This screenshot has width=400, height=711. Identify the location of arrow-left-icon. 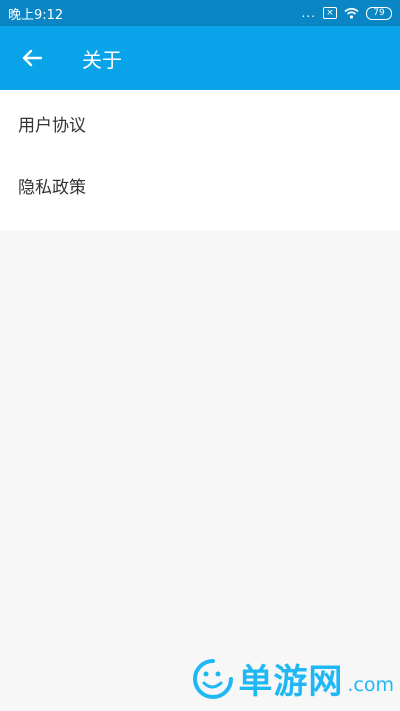
(32, 58).